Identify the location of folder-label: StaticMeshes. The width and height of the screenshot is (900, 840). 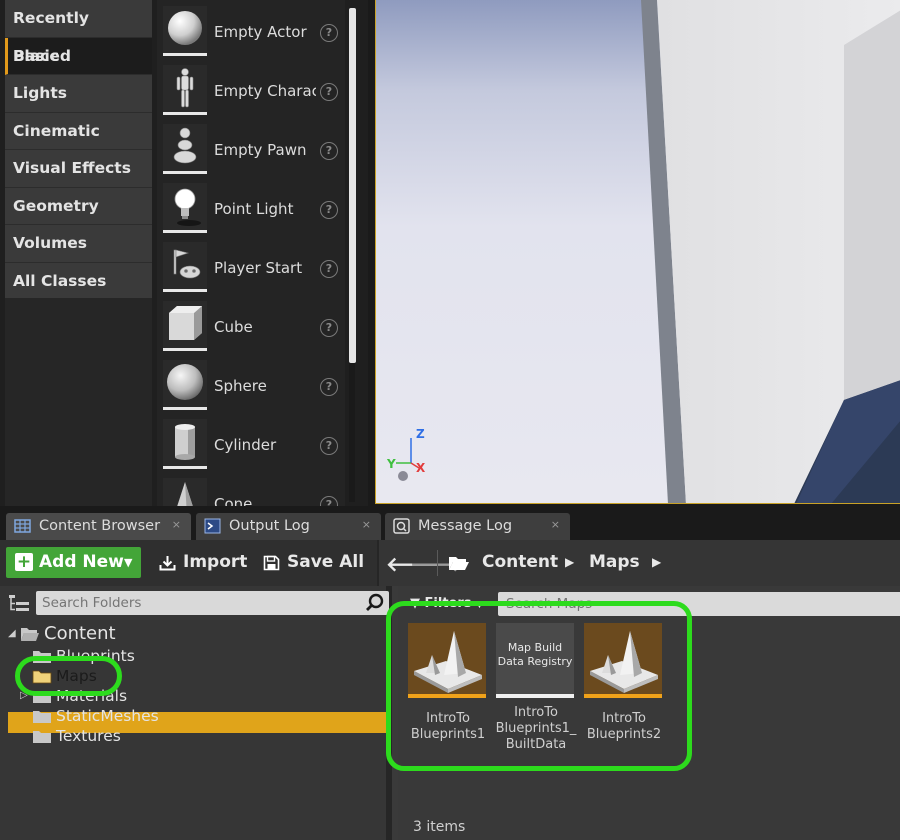
(107, 716).